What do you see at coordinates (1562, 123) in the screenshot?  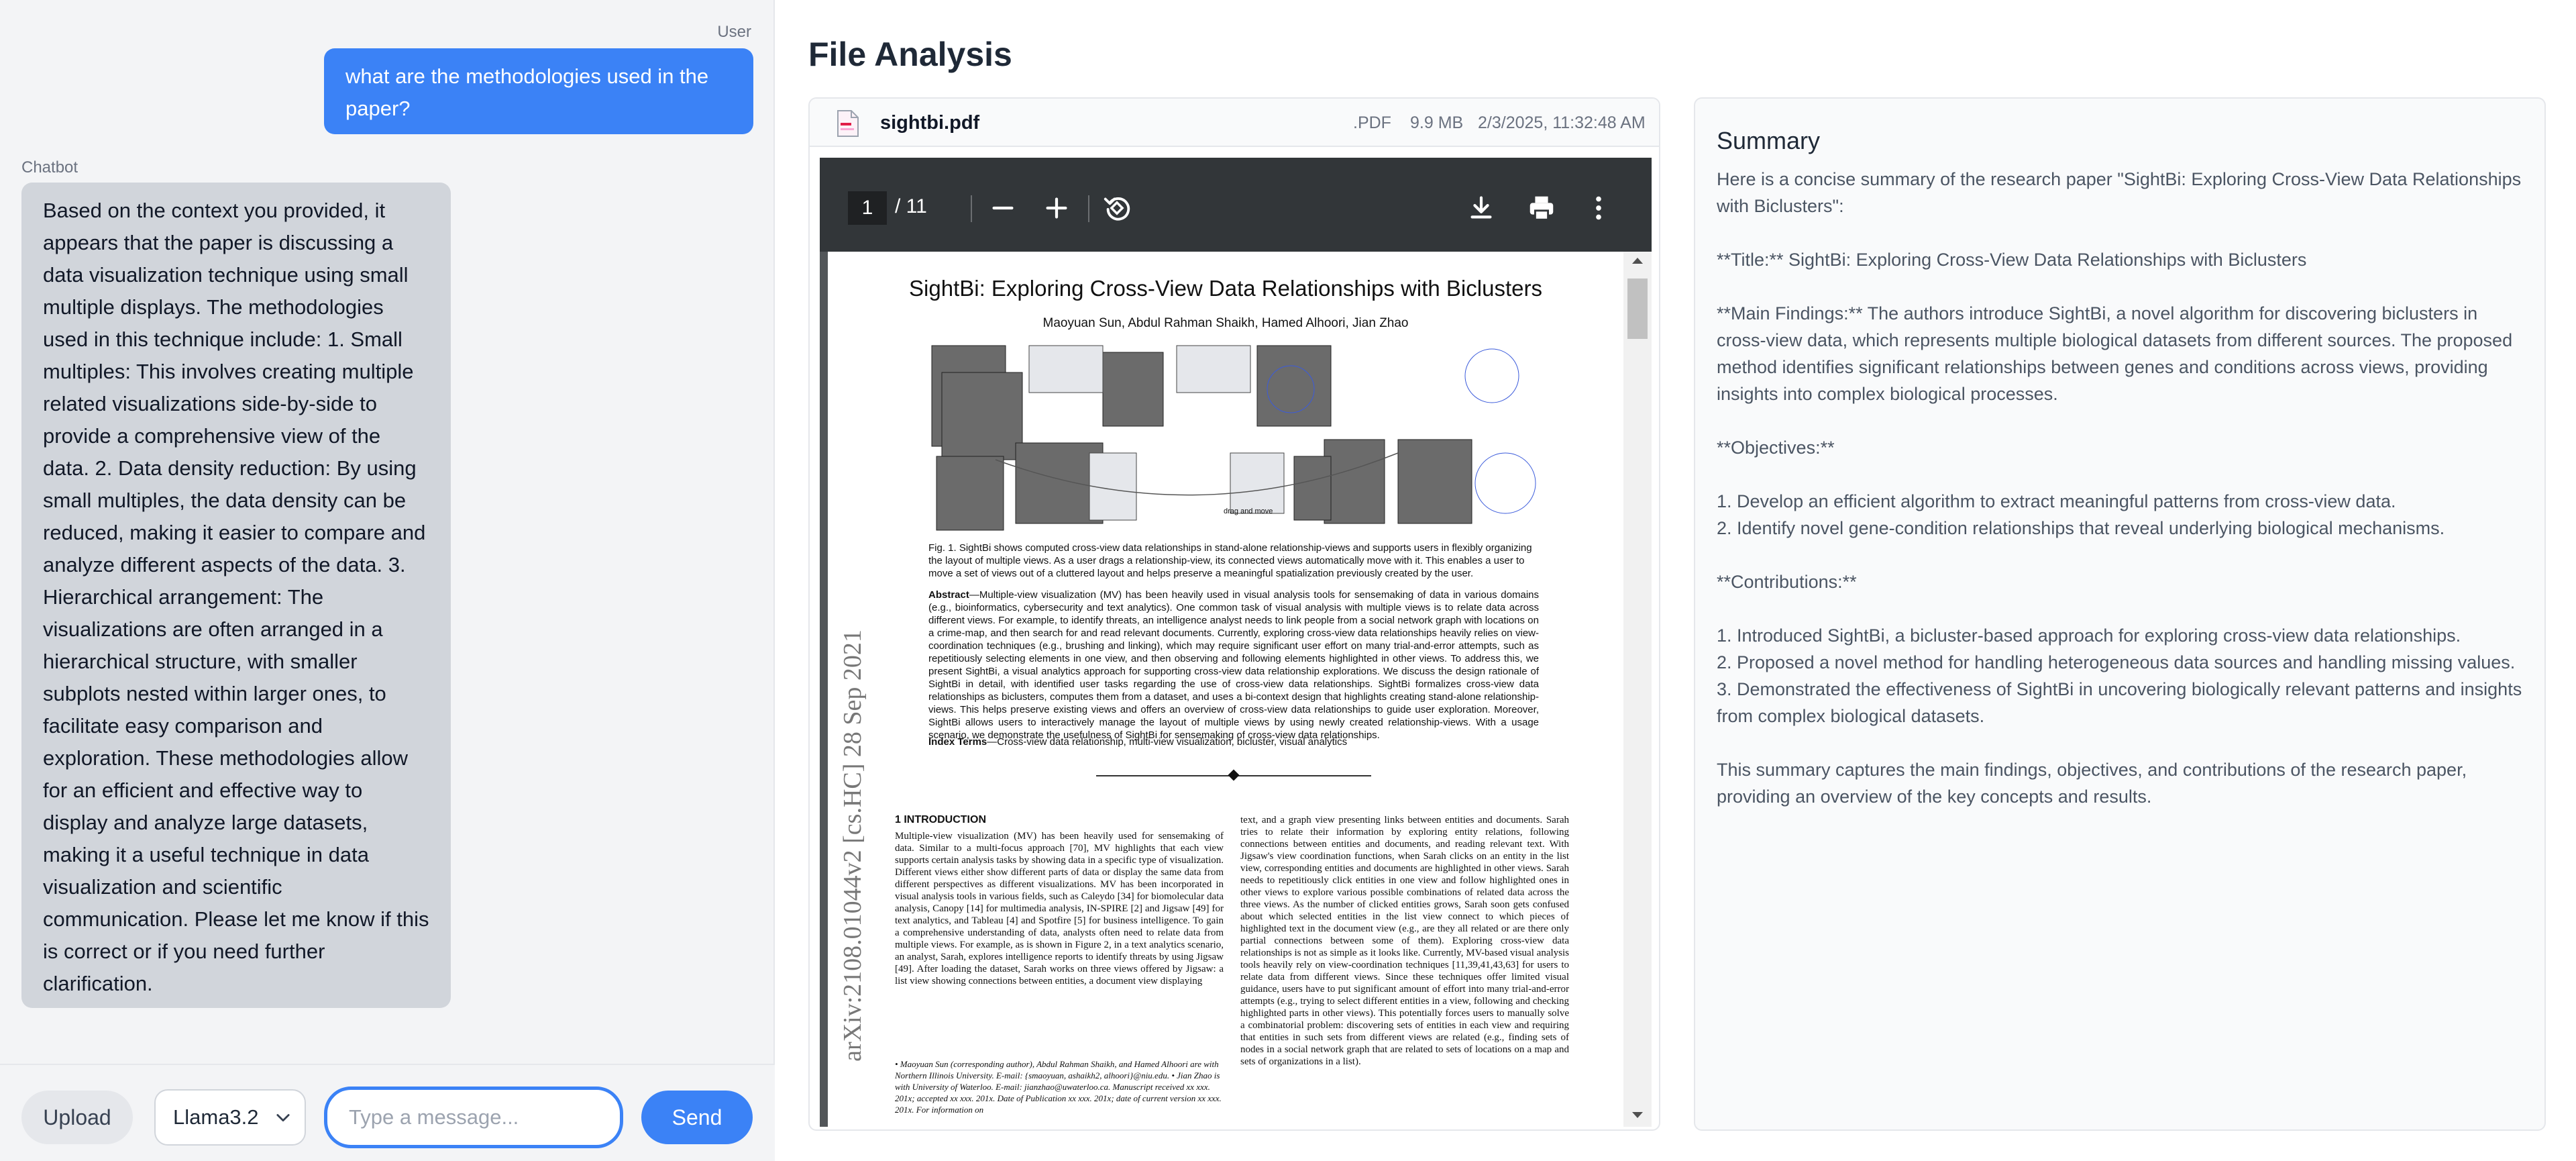 I see `file-date: 2/3/2025, 11:32:48 AM` at bounding box center [1562, 123].